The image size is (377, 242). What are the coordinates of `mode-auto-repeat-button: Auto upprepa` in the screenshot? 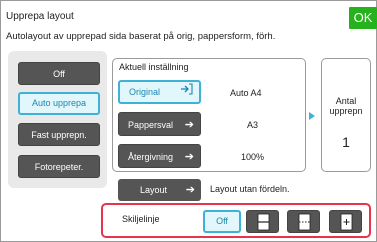 It's located at (59, 103).